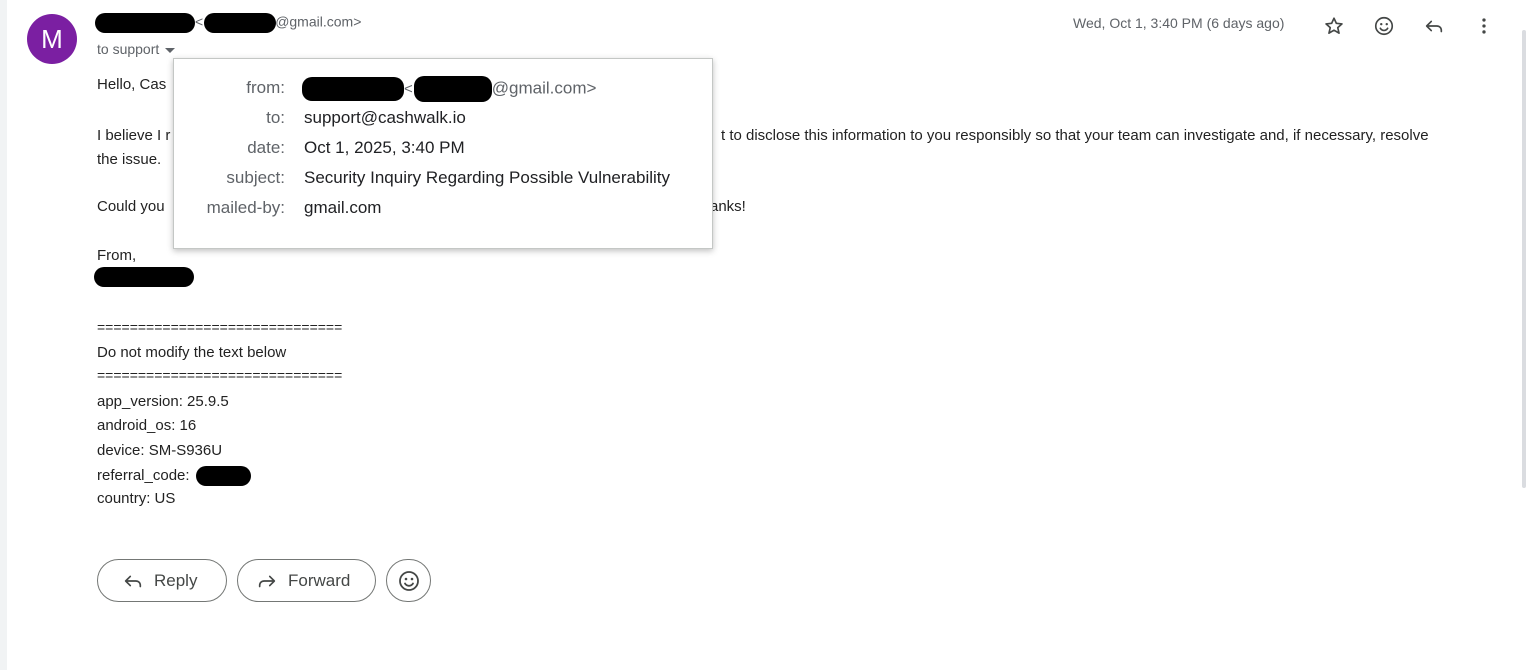  I want to click on popup-to-label: to:, so click(275, 117).